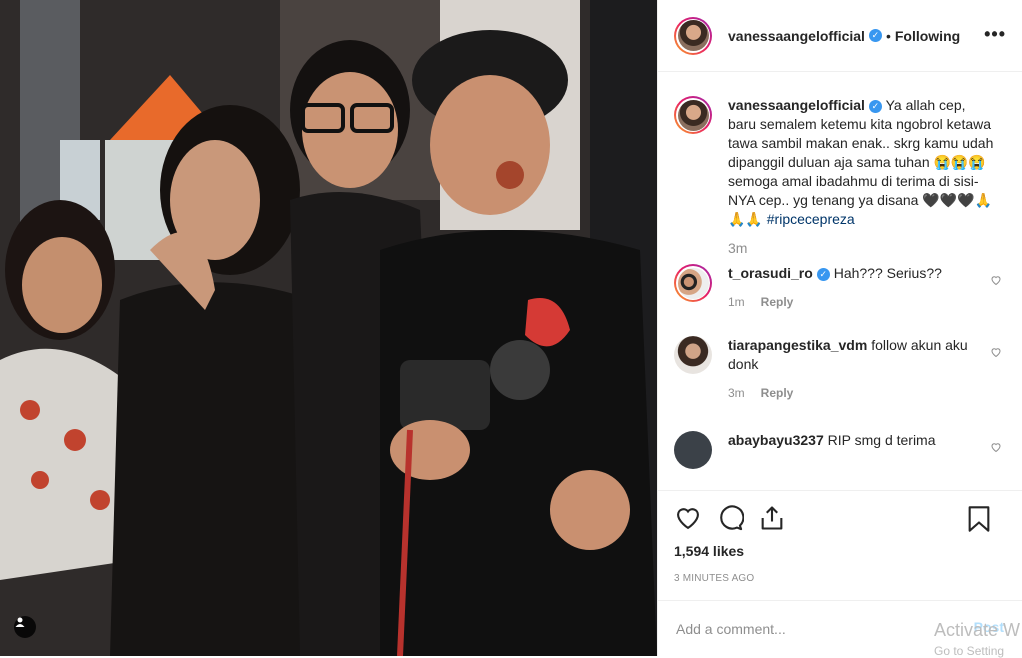 This screenshot has width=1022, height=658. What do you see at coordinates (887, 273) in the screenshot?
I see `comment-text: Hah??? Serius??` at bounding box center [887, 273].